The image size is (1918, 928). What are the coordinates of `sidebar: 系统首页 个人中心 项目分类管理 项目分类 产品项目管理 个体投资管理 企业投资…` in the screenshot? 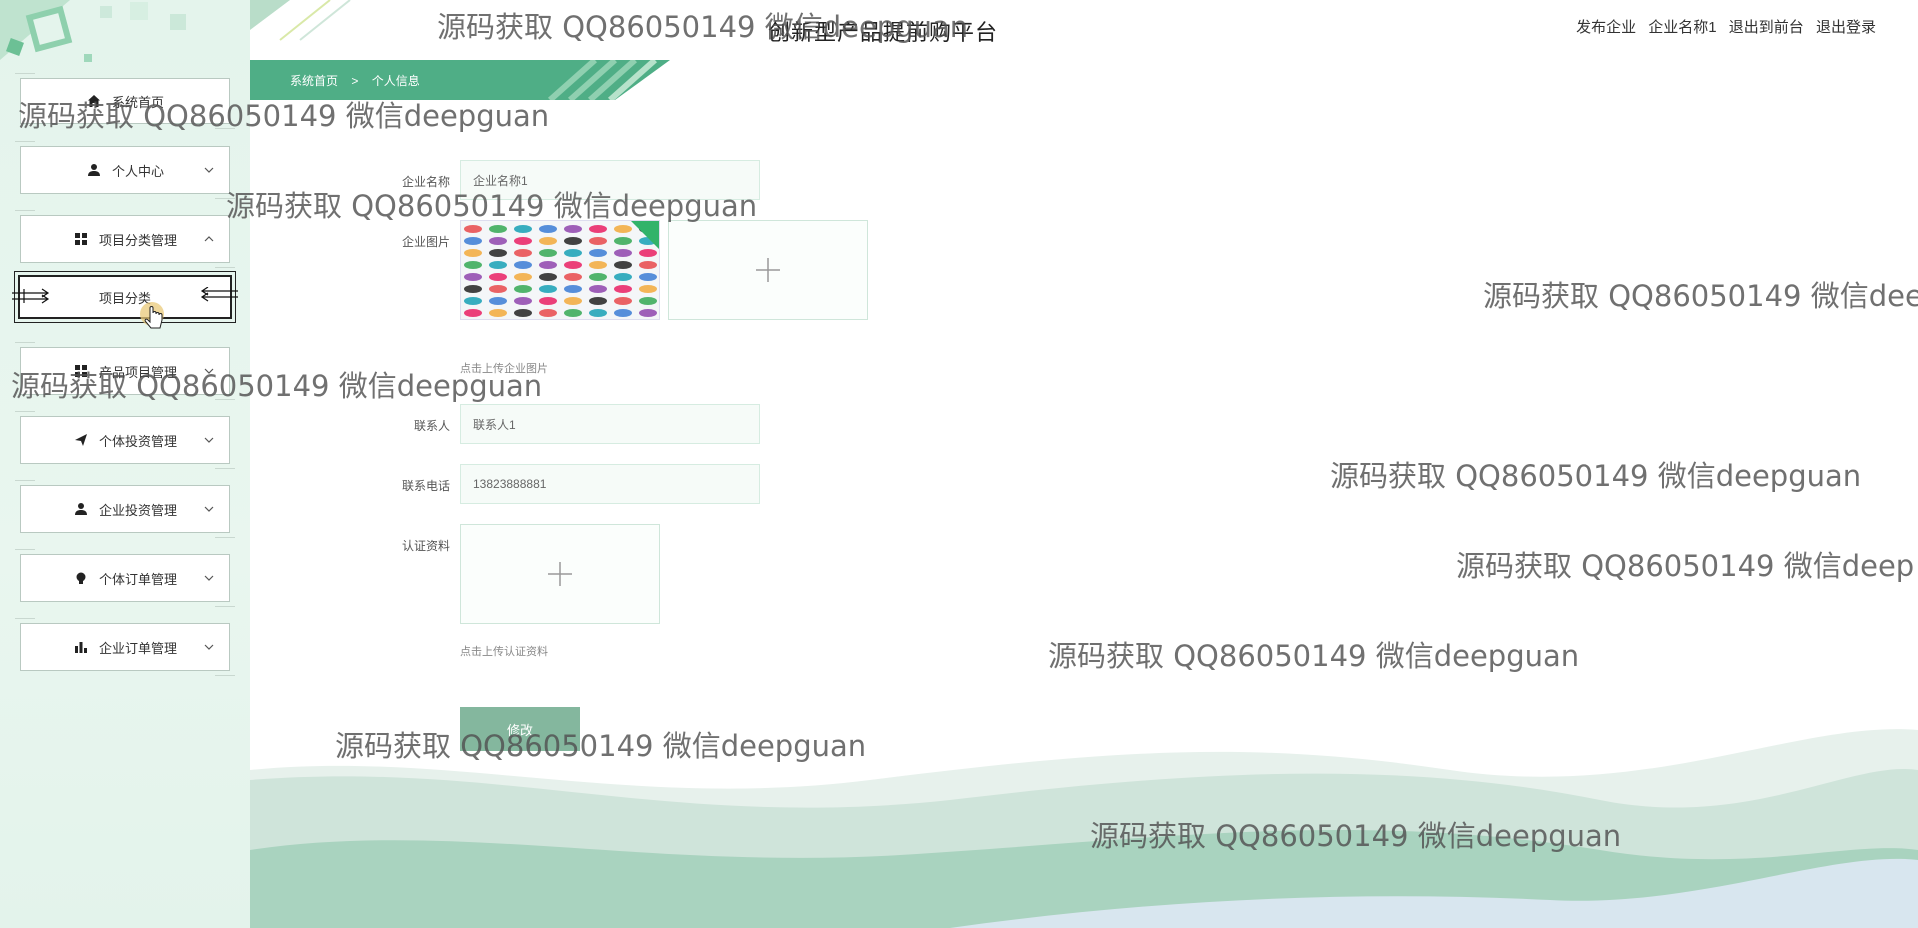 It's located at (125, 464).